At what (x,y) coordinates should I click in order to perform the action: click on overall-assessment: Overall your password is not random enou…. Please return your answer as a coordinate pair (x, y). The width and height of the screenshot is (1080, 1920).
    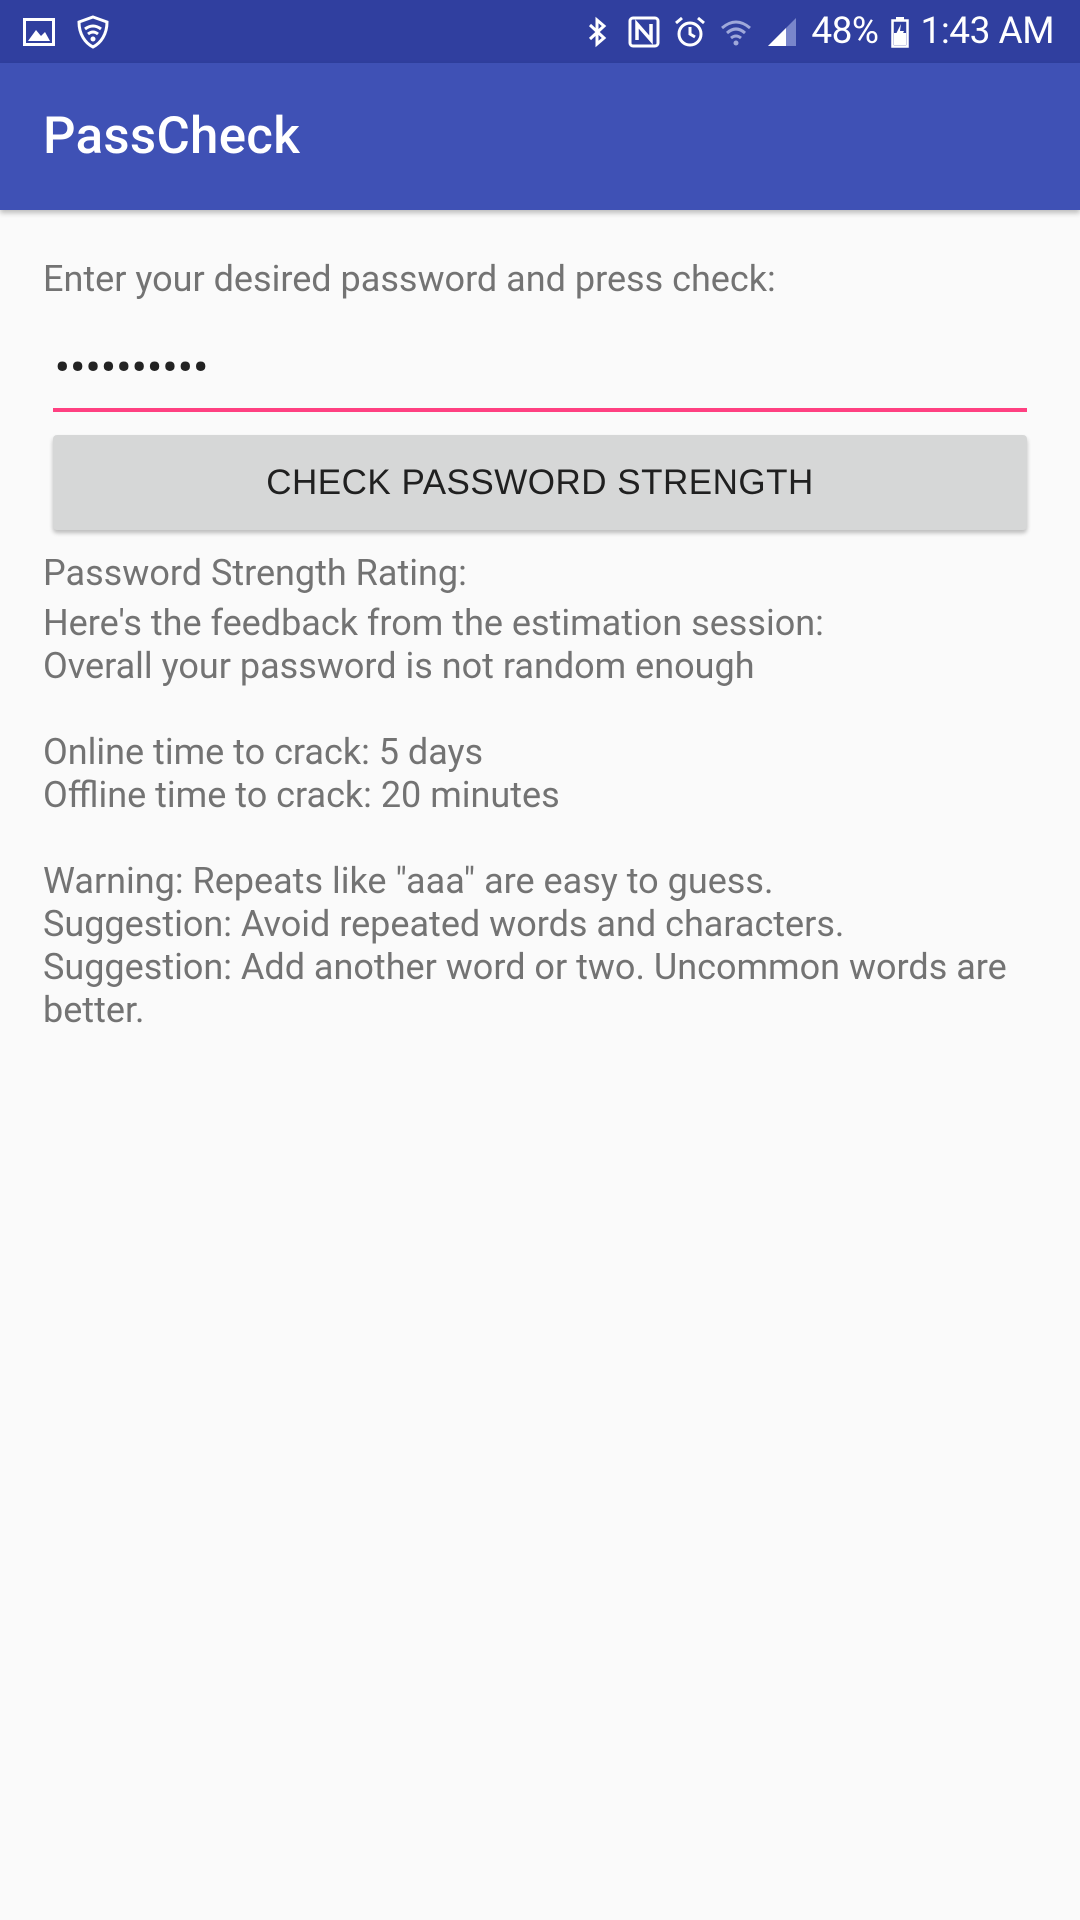
    Looking at the image, I should click on (399, 666).